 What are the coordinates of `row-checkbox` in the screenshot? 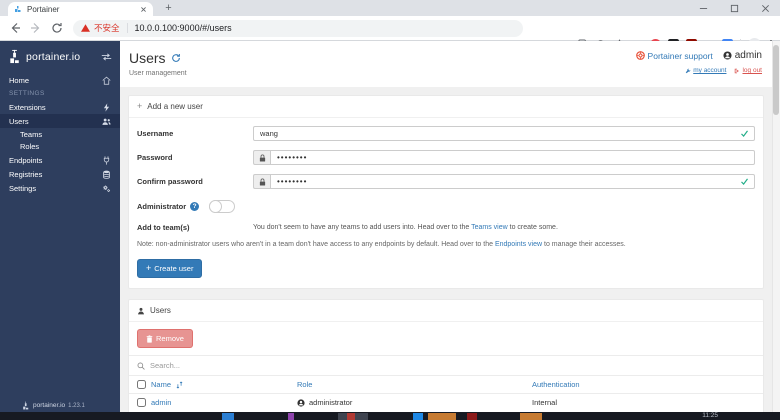 It's located at (141, 402).